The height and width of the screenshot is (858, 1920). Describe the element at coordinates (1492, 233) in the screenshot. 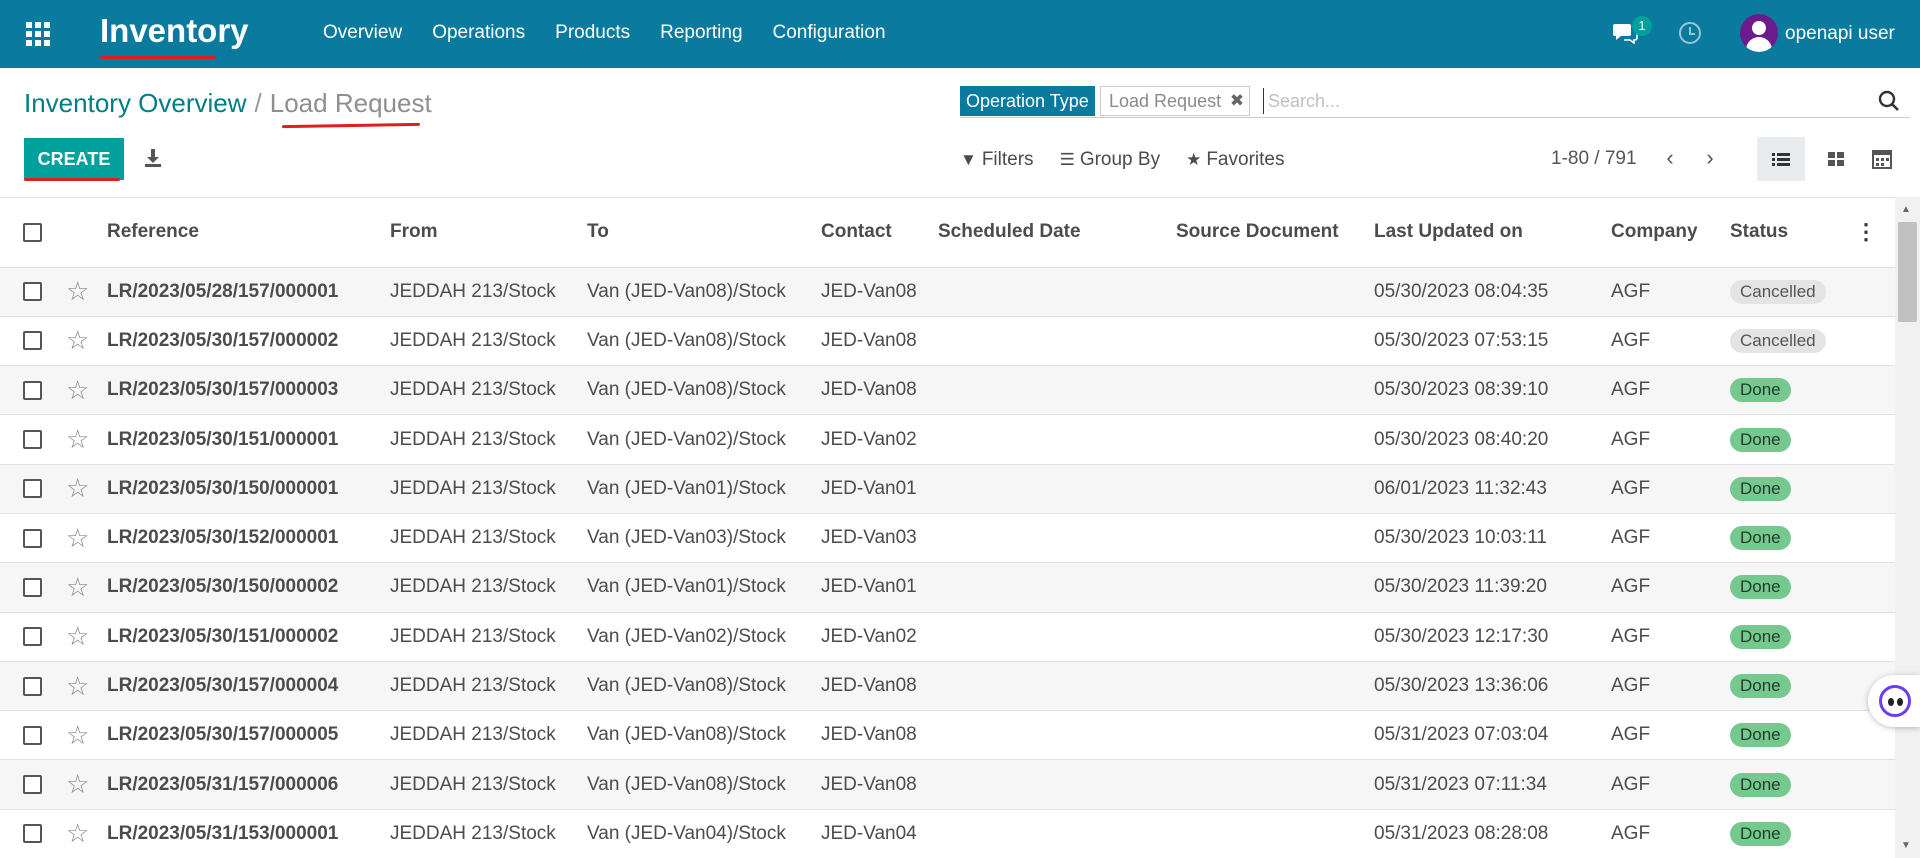

I see `column-header-last-updated: Last Updated on` at that location.